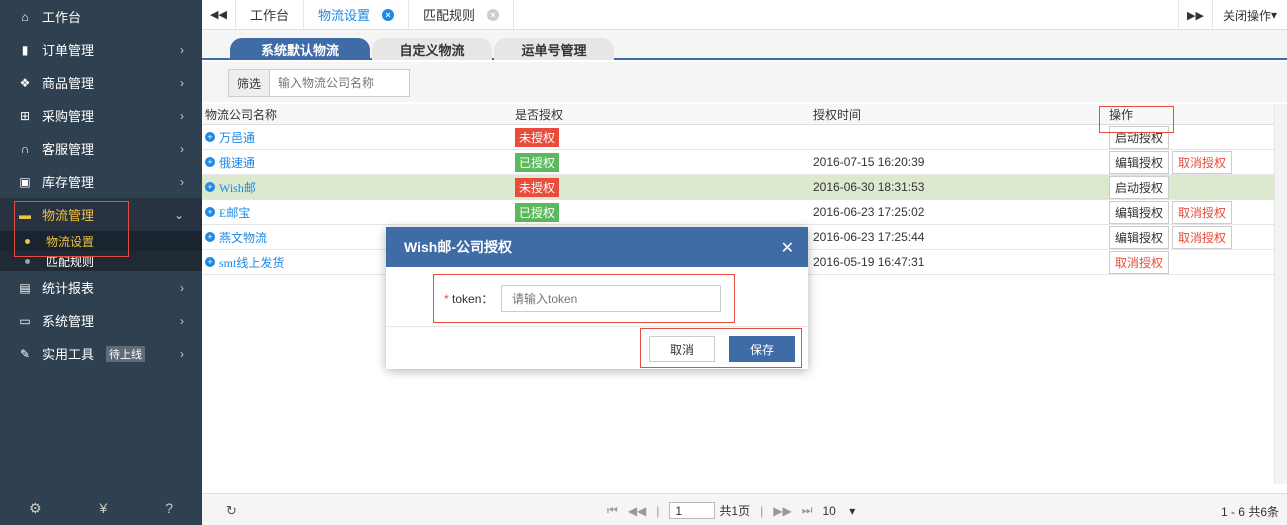 This screenshot has height=525, width=1287. Describe the element at coordinates (787, 248) in the screenshot. I see `close-icon: ✕` at that location.